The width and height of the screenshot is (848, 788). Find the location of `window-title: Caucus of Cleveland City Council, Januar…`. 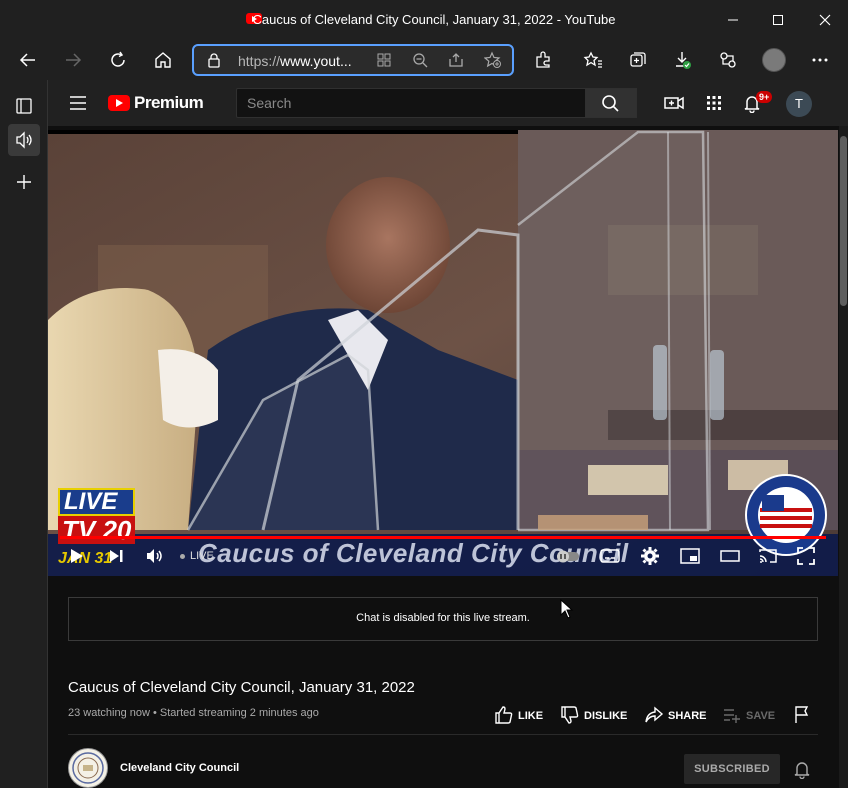

window-title: Caucus of Cleveland City Council, Januar… is located at coordinates (434, 19).